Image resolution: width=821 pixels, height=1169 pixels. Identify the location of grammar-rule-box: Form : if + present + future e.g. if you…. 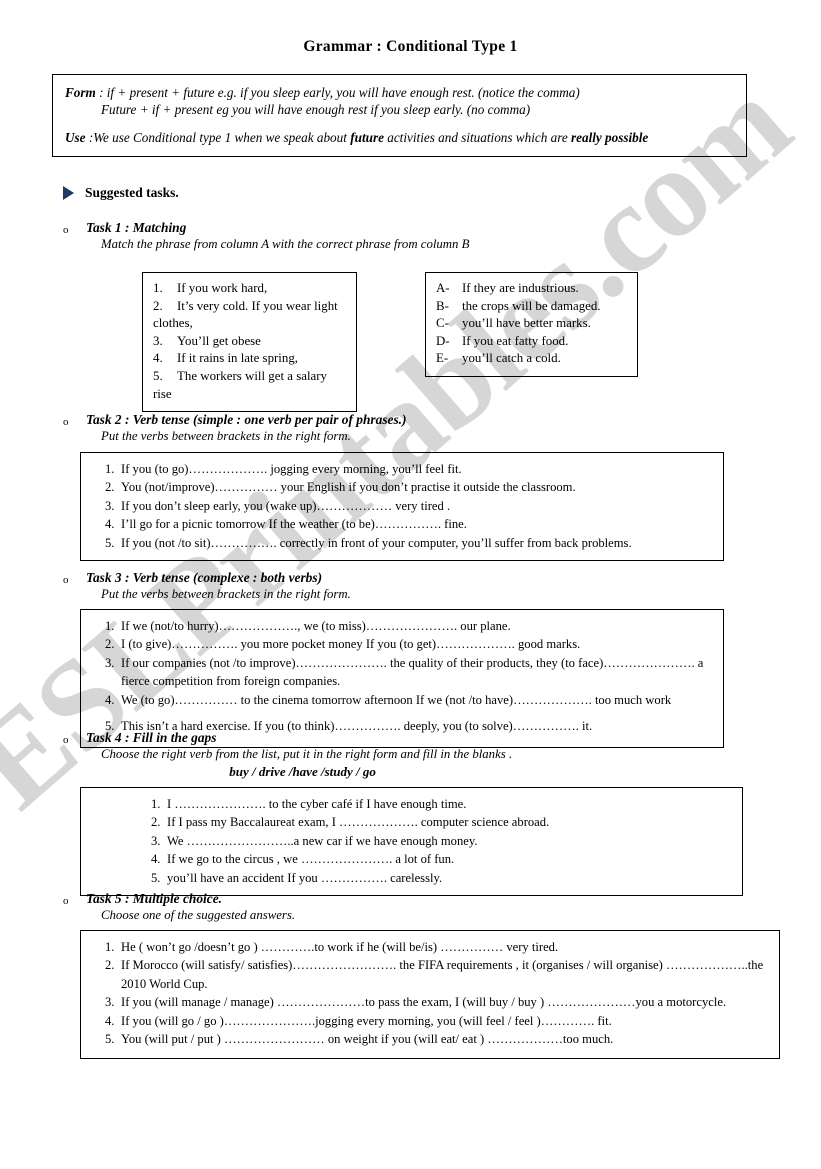
(399, 115).